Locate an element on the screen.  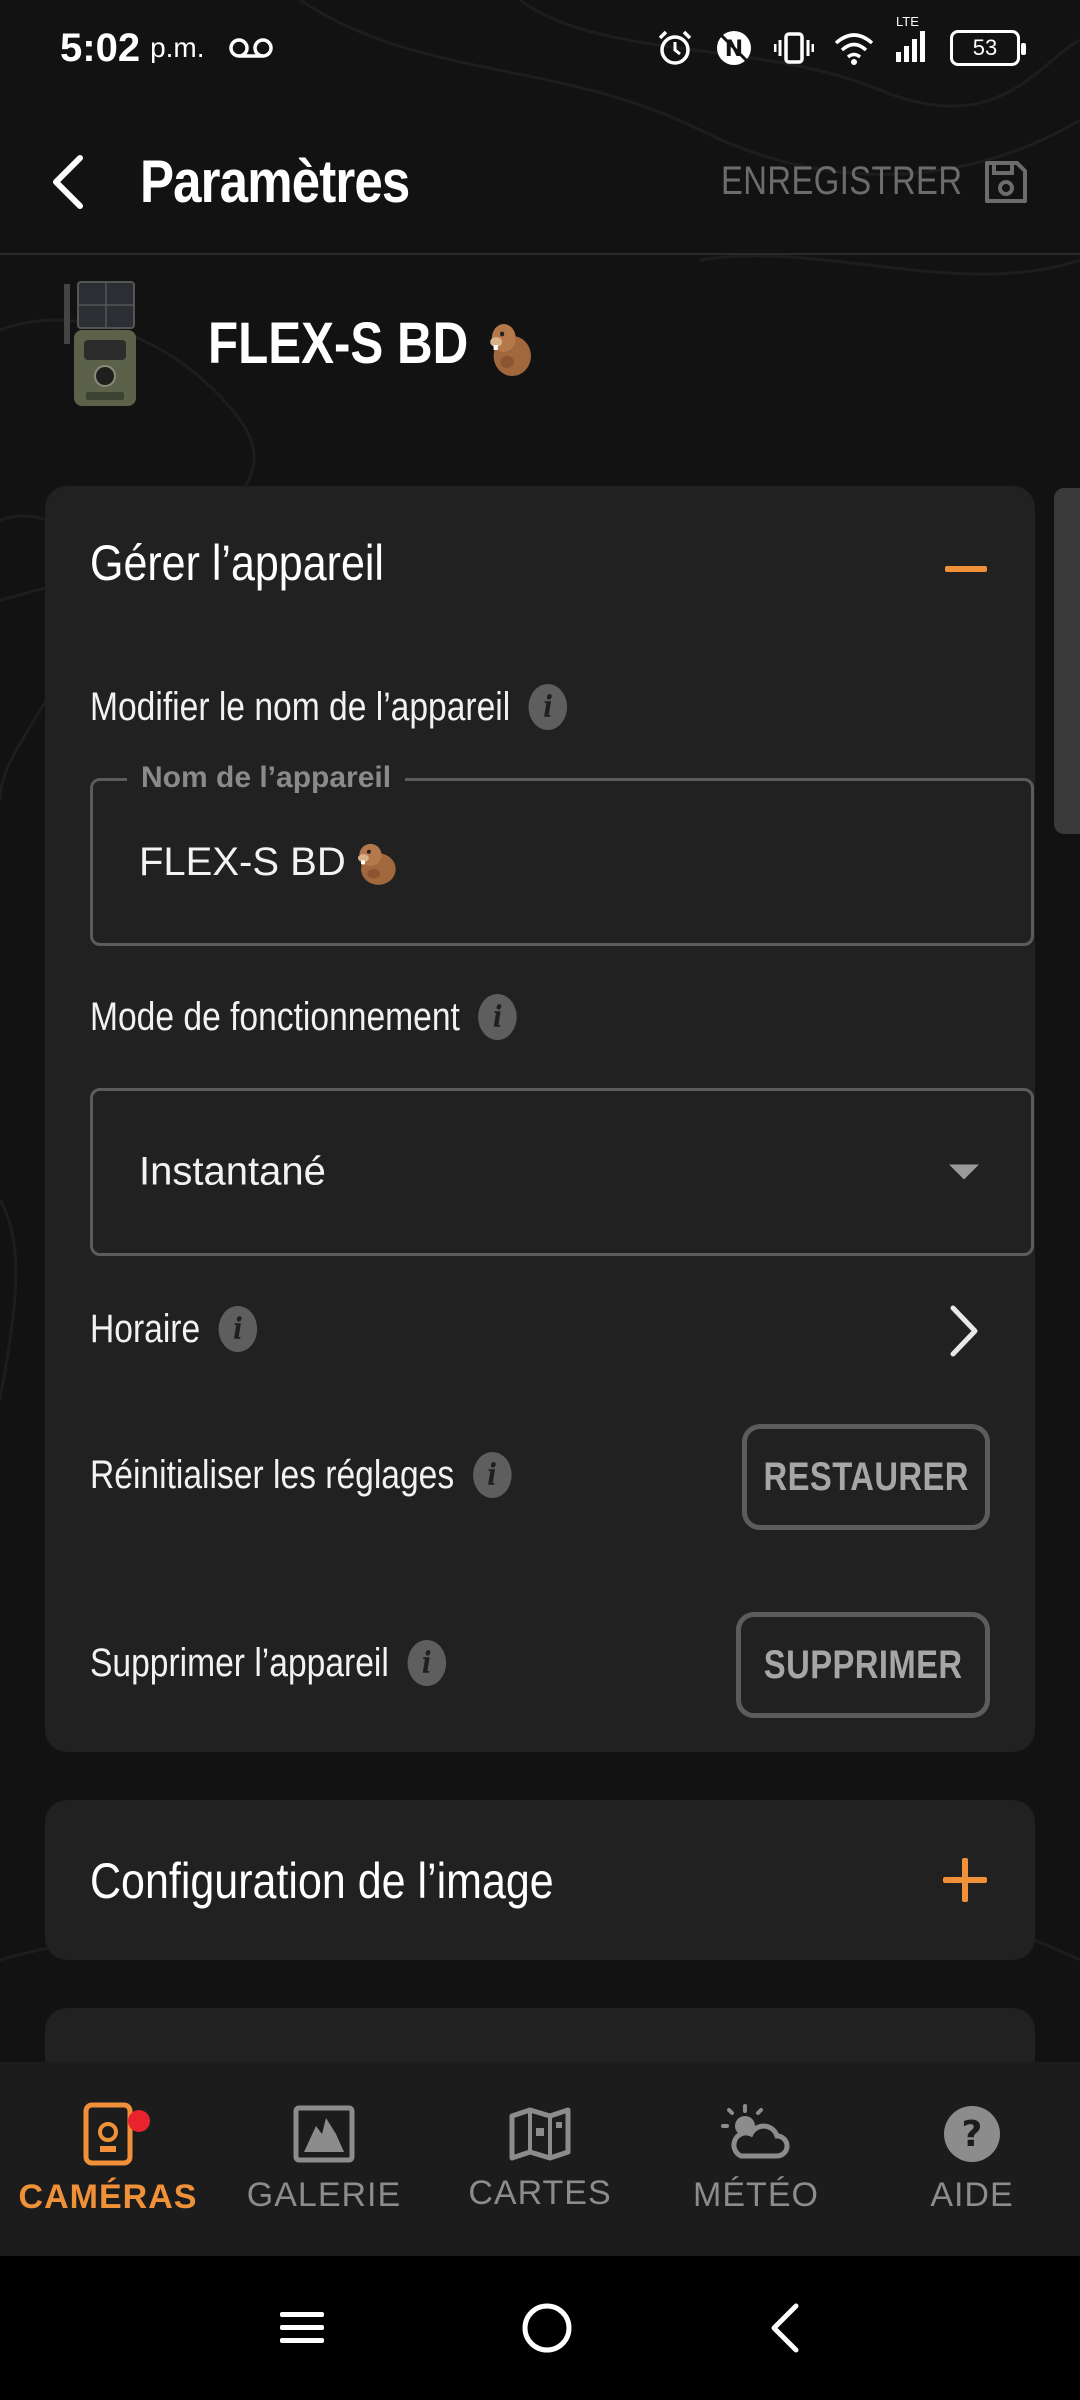
device-header: FLEX-S BD is located at coordinates (540, 345).